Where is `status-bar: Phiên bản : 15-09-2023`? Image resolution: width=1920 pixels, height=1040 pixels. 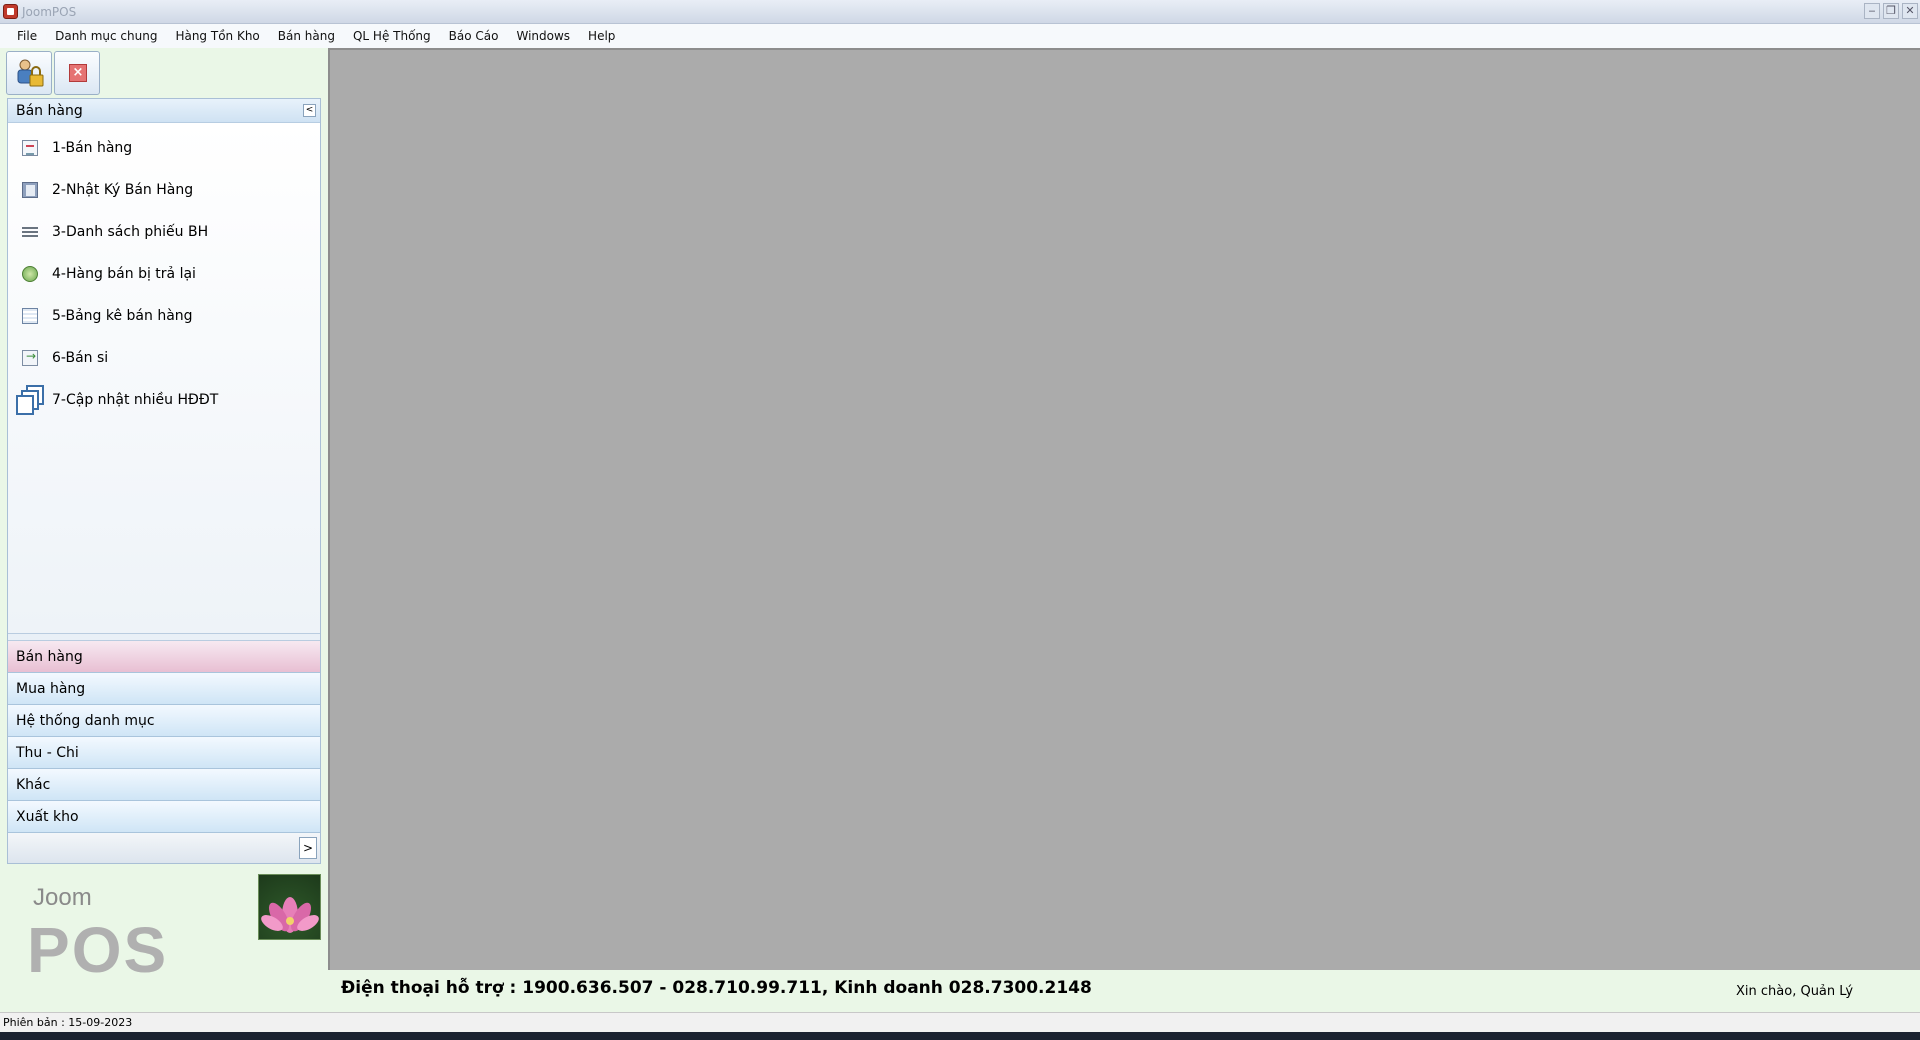
status-bar: Phiên bản : 15-09-2023 is located at coordinates (960, 1022).